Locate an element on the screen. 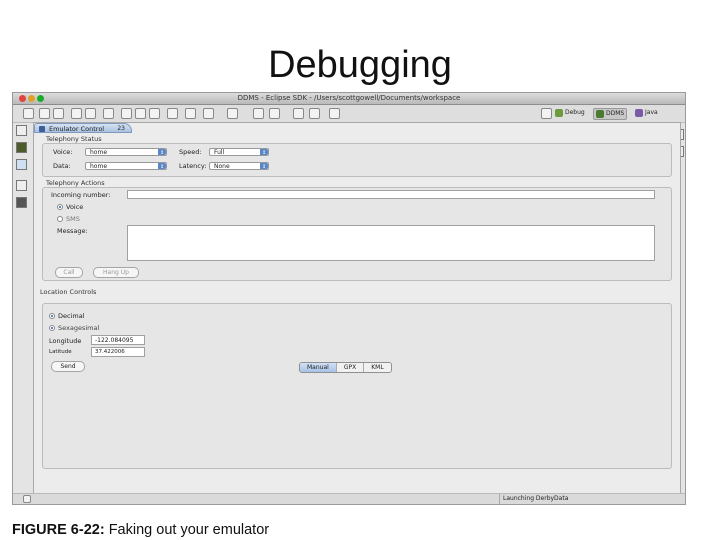 The width and height of the screenshot is (720, 540). search-icon is located at coordinates (208, 113).